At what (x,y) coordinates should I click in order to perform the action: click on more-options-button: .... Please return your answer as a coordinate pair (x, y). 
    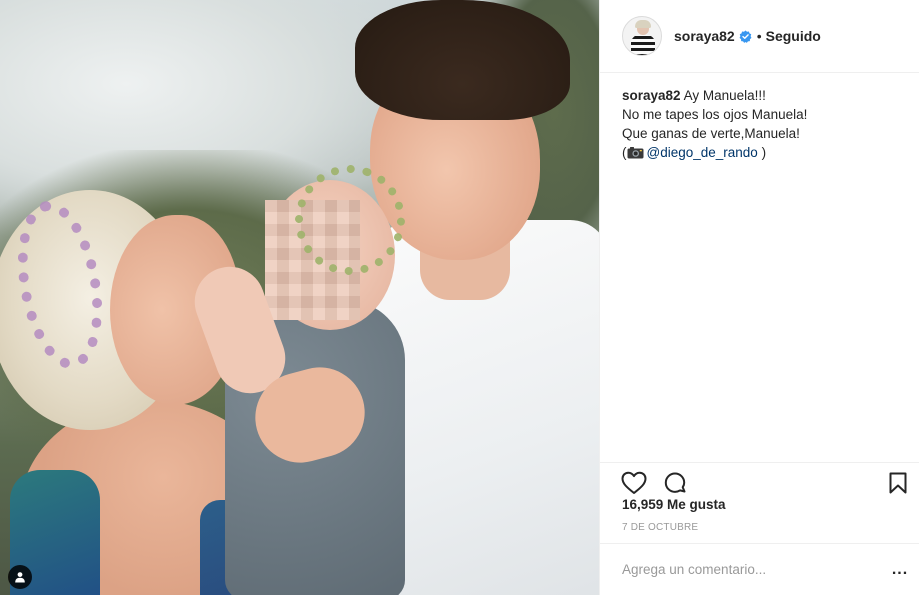
    Looking at the image, I should click on (900, 570).